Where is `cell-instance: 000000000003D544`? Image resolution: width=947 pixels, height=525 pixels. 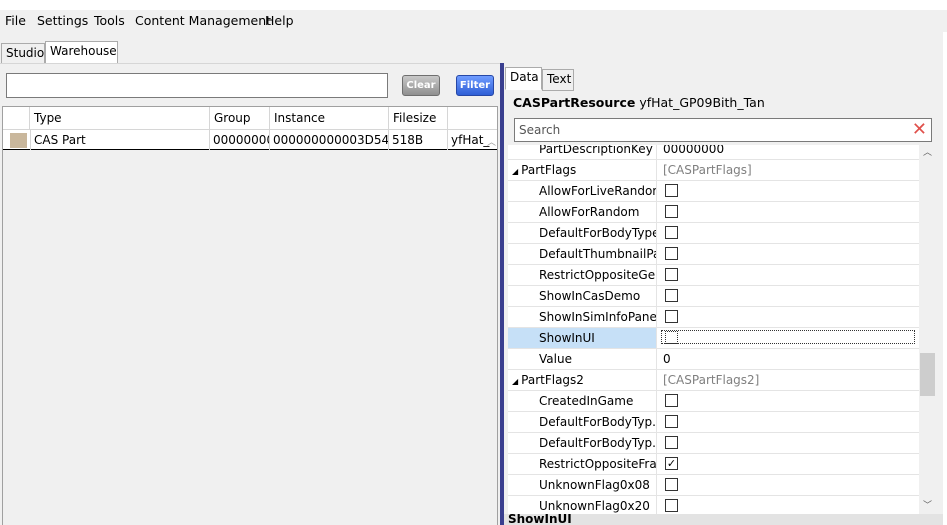 cell-instance: 000000000003D544 is located at coordinates (329, 140).